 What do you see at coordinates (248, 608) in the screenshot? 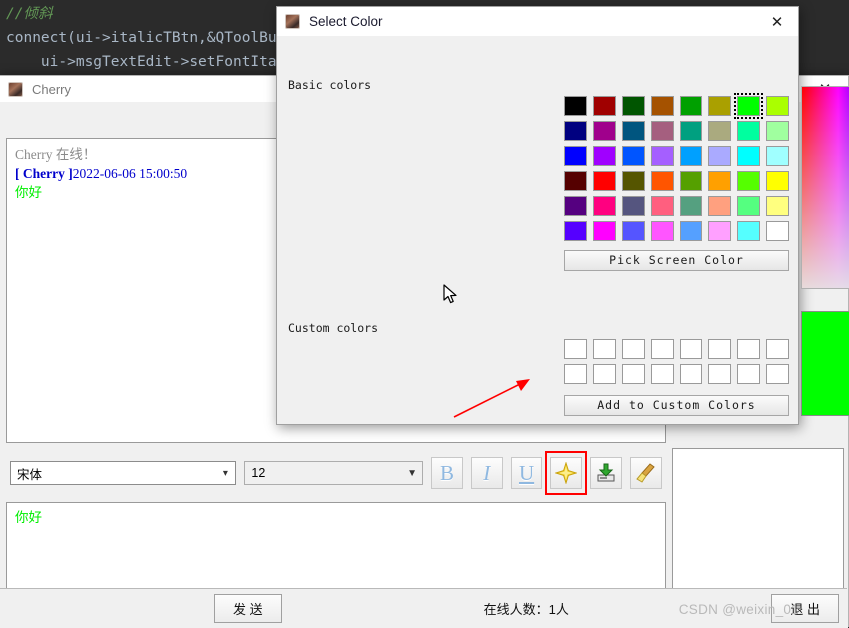
I see `send-button: 发 送` at bounding box center [248, 608].